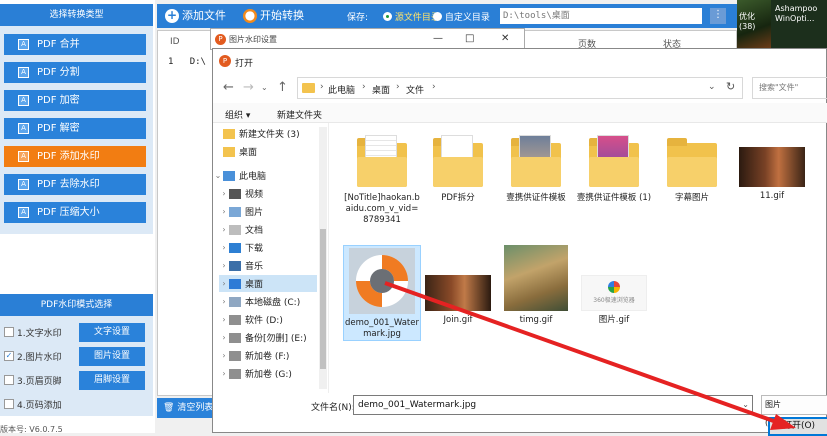 This screenshot has width=827, height=436. Describe the element at coordinates (458, 169) in the screenshot. I see `file-item: PDF拆分` at that location.